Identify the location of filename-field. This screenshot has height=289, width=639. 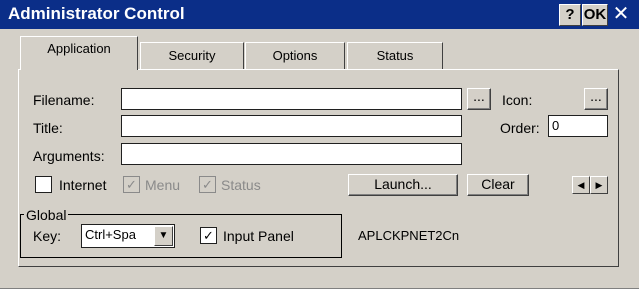
(291, 99).